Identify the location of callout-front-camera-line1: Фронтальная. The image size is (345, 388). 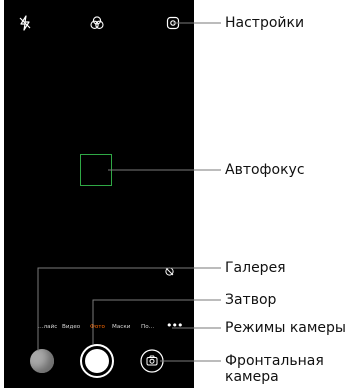
(274, 361).